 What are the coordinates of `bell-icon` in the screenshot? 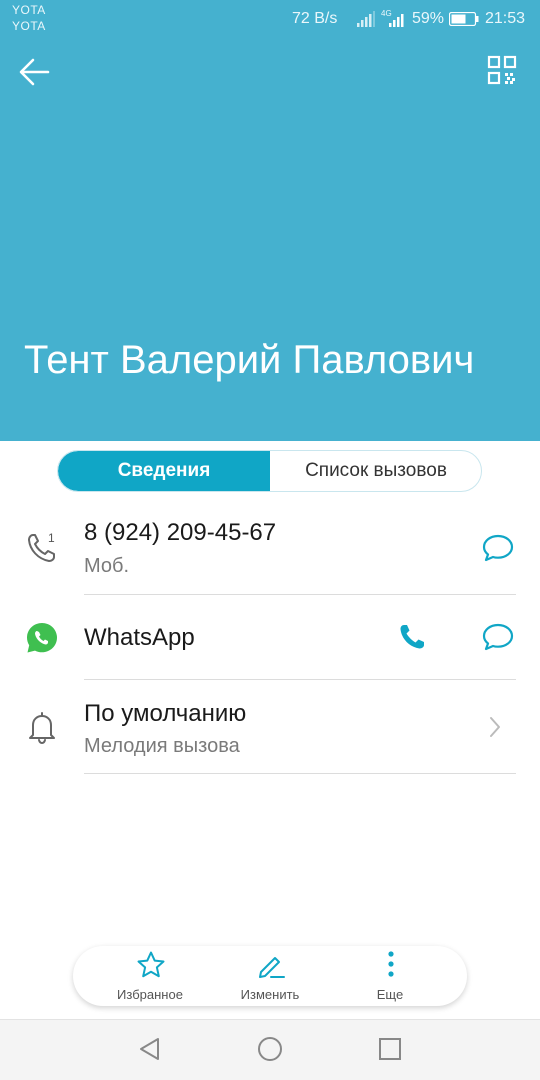 It's located at (42, 728).